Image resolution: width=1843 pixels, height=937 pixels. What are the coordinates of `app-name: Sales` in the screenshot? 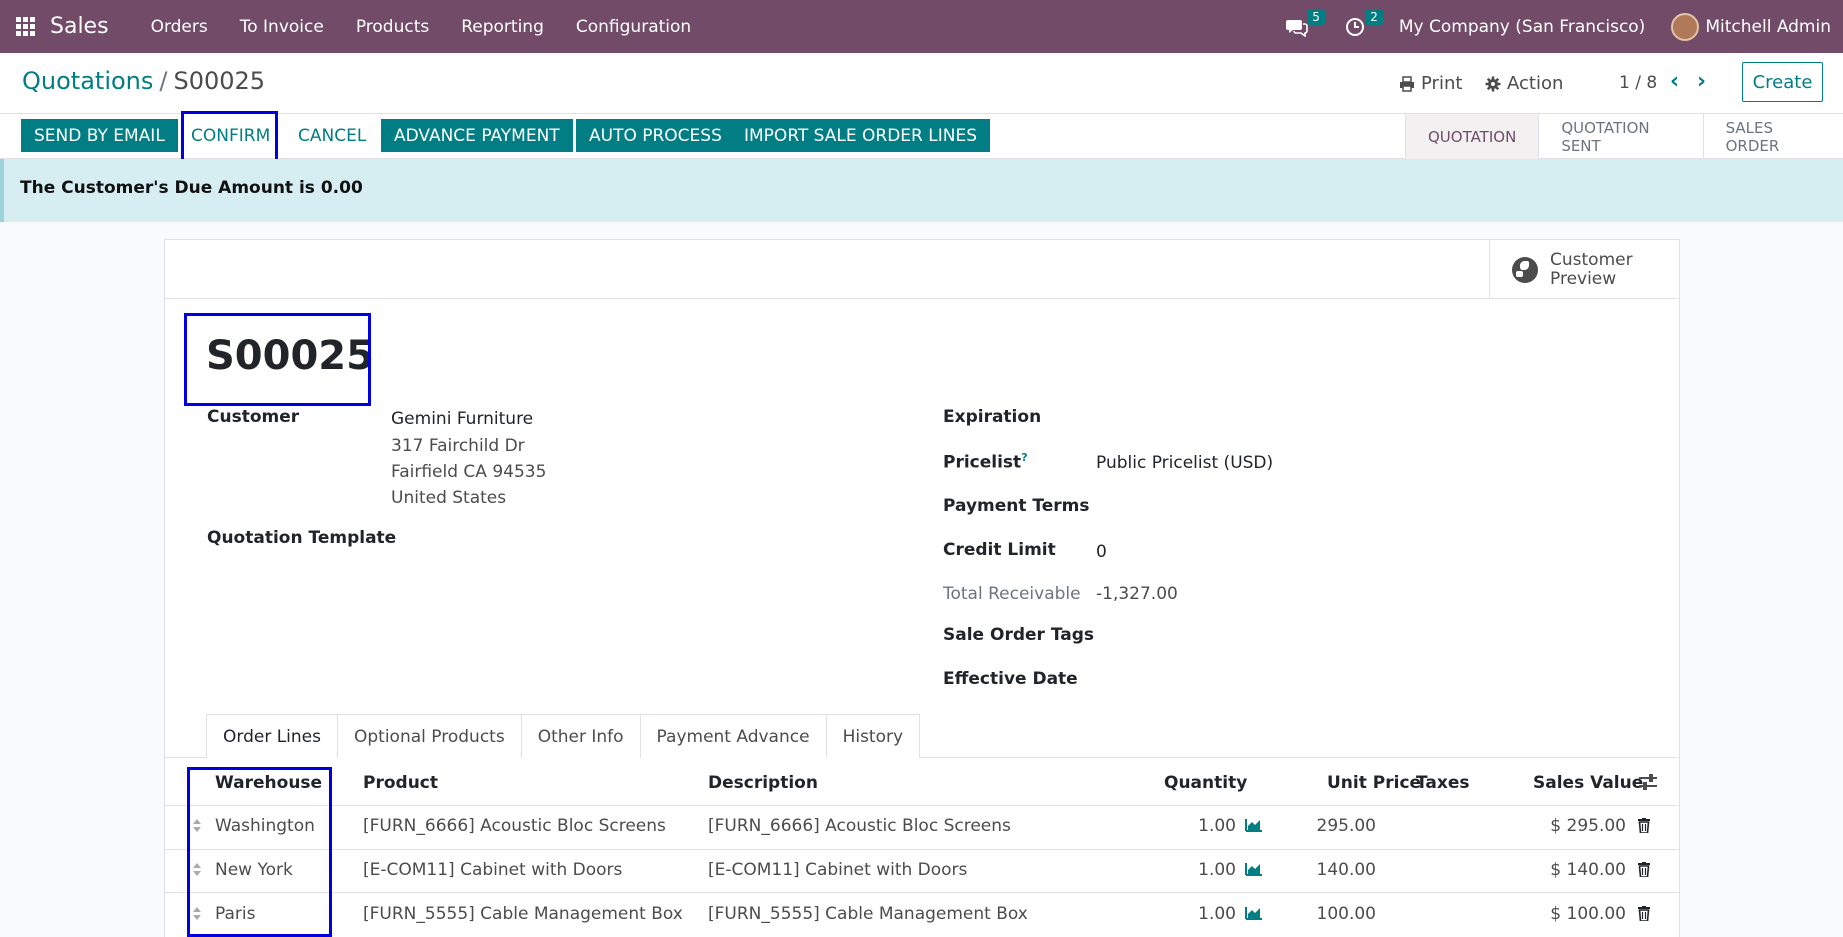 It's located at (79, 26).